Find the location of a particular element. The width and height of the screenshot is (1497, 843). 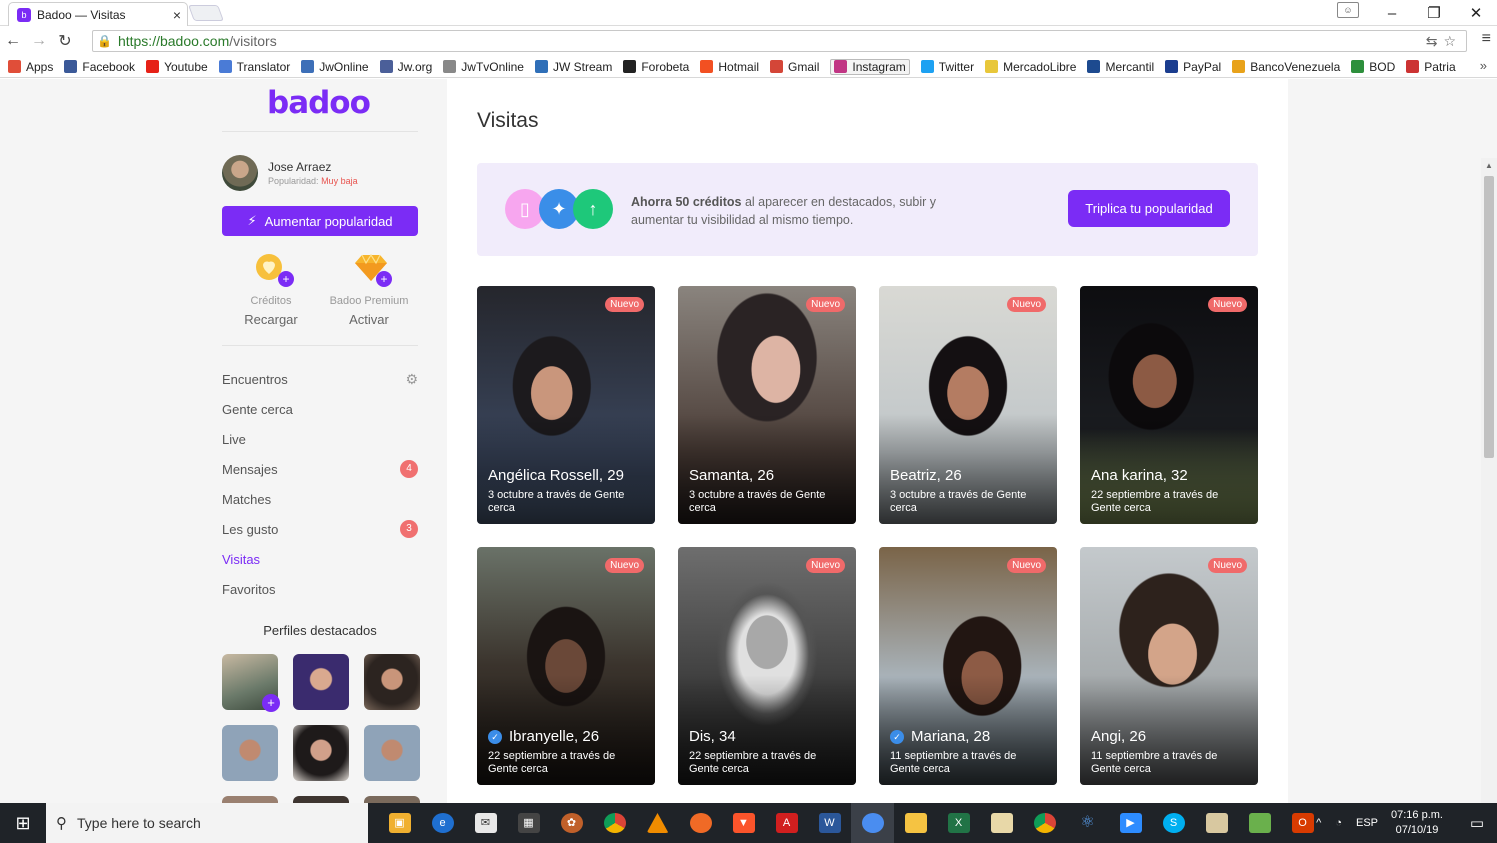

bookmark-hotmail: Hotmail is located at coordinates (729, 67).